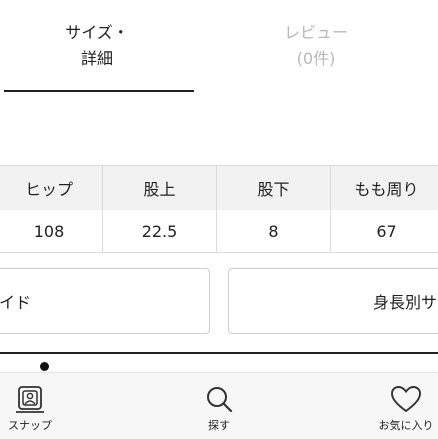 This screenshot has height=439, width=438. Describe the element at coordinates (30, 399) in the screenshot. I see `snap-icon` at that location.